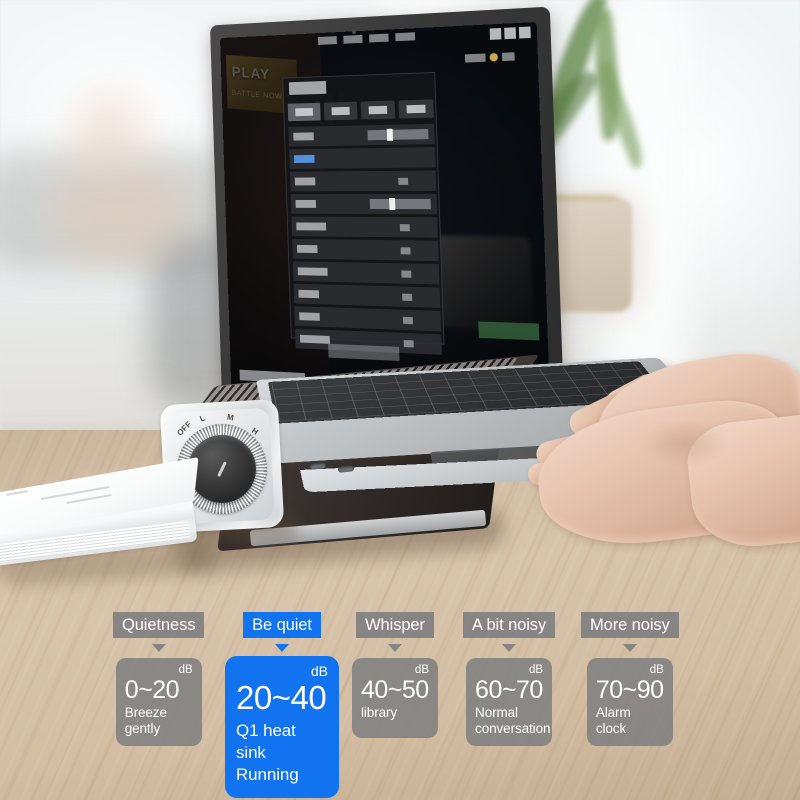 The image size is (800, 800). What do you see at coordinates (395, 690) in the screenshot?
I see `noise-range: 40~50` at bounding box center [395, 690].